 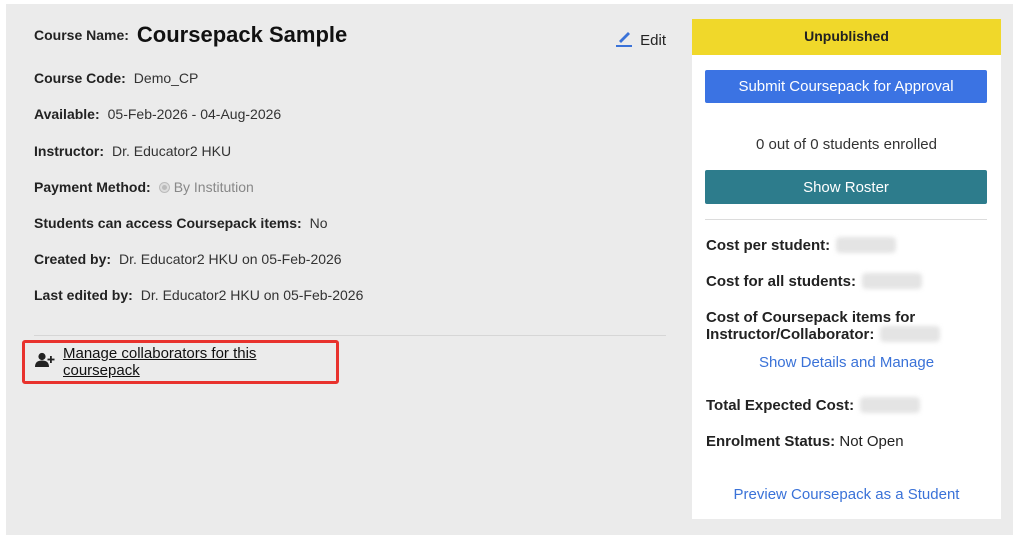 What do you see at coordinates (624, 40) in the screenshot?
I see `pencil-icon` at bounding box center [624, 40].